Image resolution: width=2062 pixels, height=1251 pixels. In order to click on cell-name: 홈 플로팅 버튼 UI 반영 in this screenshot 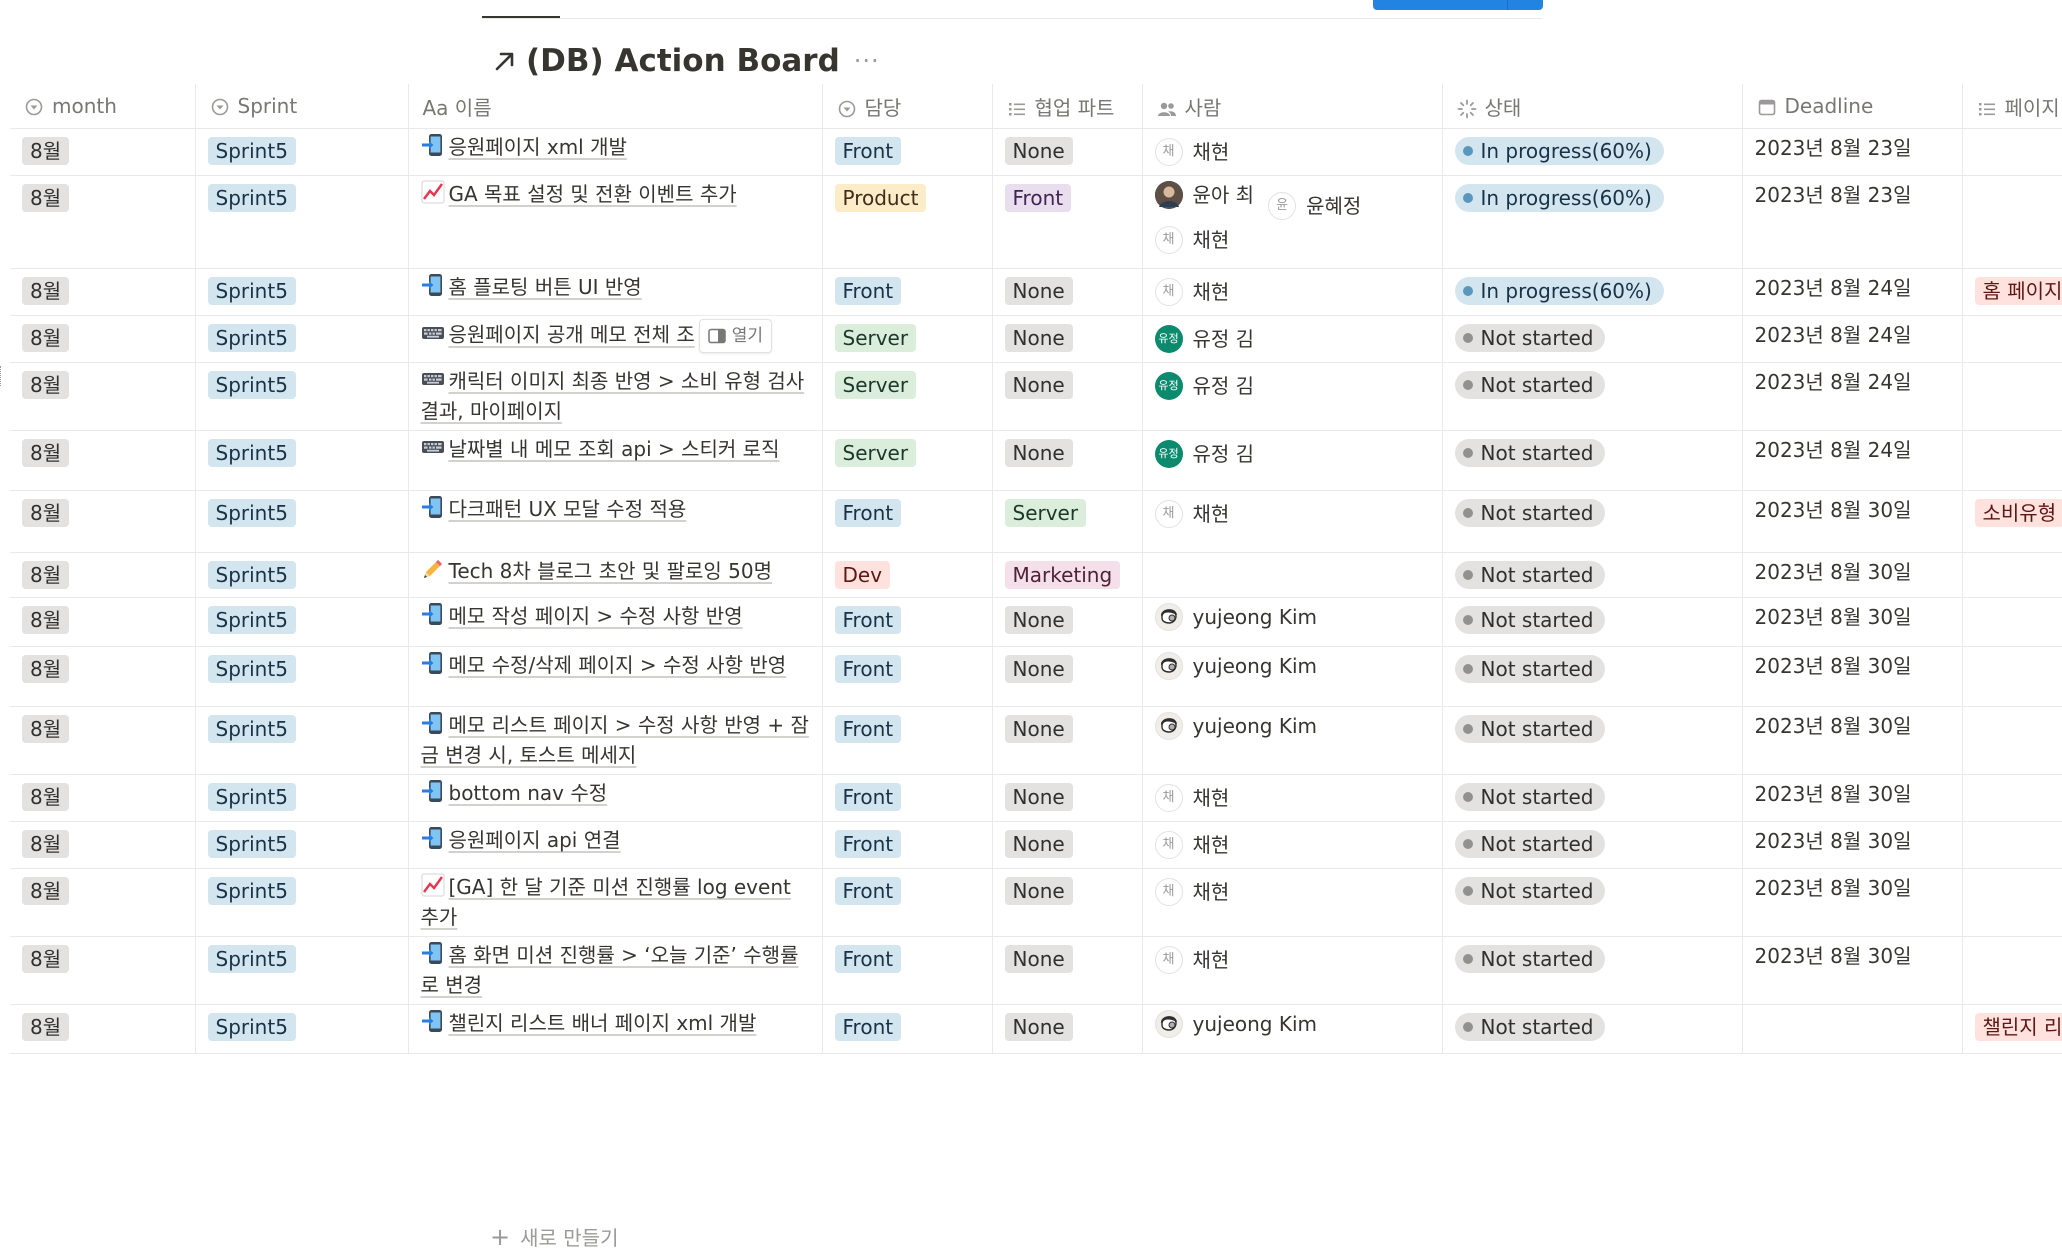, I will do `click(614, 292)`.